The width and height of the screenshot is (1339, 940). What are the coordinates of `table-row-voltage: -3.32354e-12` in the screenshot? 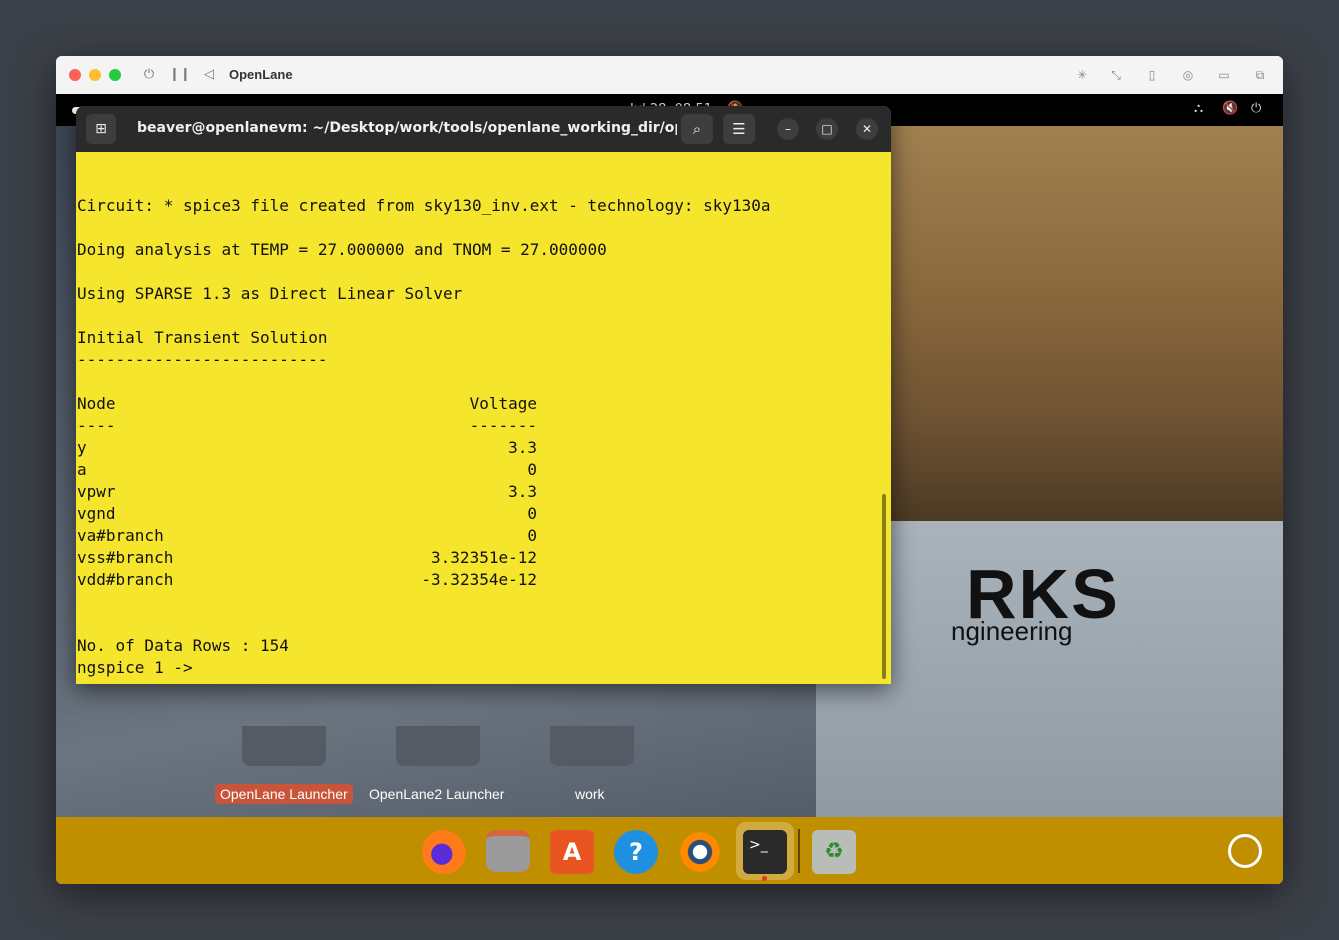 It's located at (479, 579).